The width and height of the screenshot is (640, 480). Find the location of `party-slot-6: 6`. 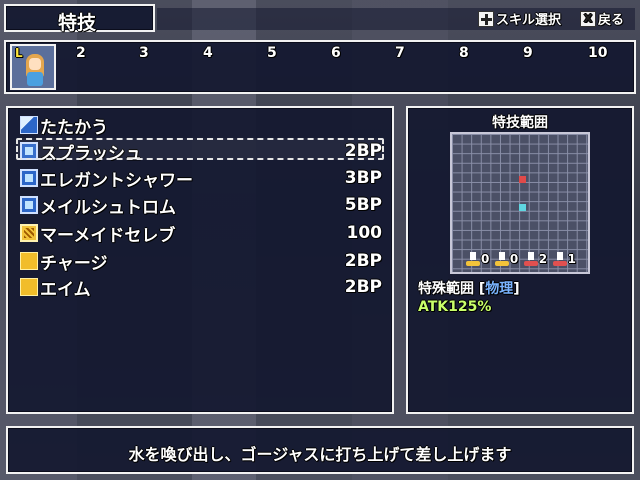

party-slot-6: 6 is located at coordinates (336, 53).